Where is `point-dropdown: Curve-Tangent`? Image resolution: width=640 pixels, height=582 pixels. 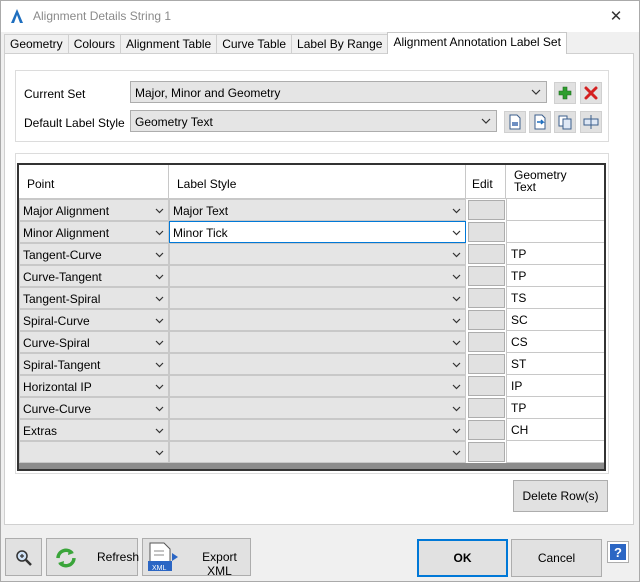 point-dropdown: Curve-Tangent is located at coordinates (94, 276).